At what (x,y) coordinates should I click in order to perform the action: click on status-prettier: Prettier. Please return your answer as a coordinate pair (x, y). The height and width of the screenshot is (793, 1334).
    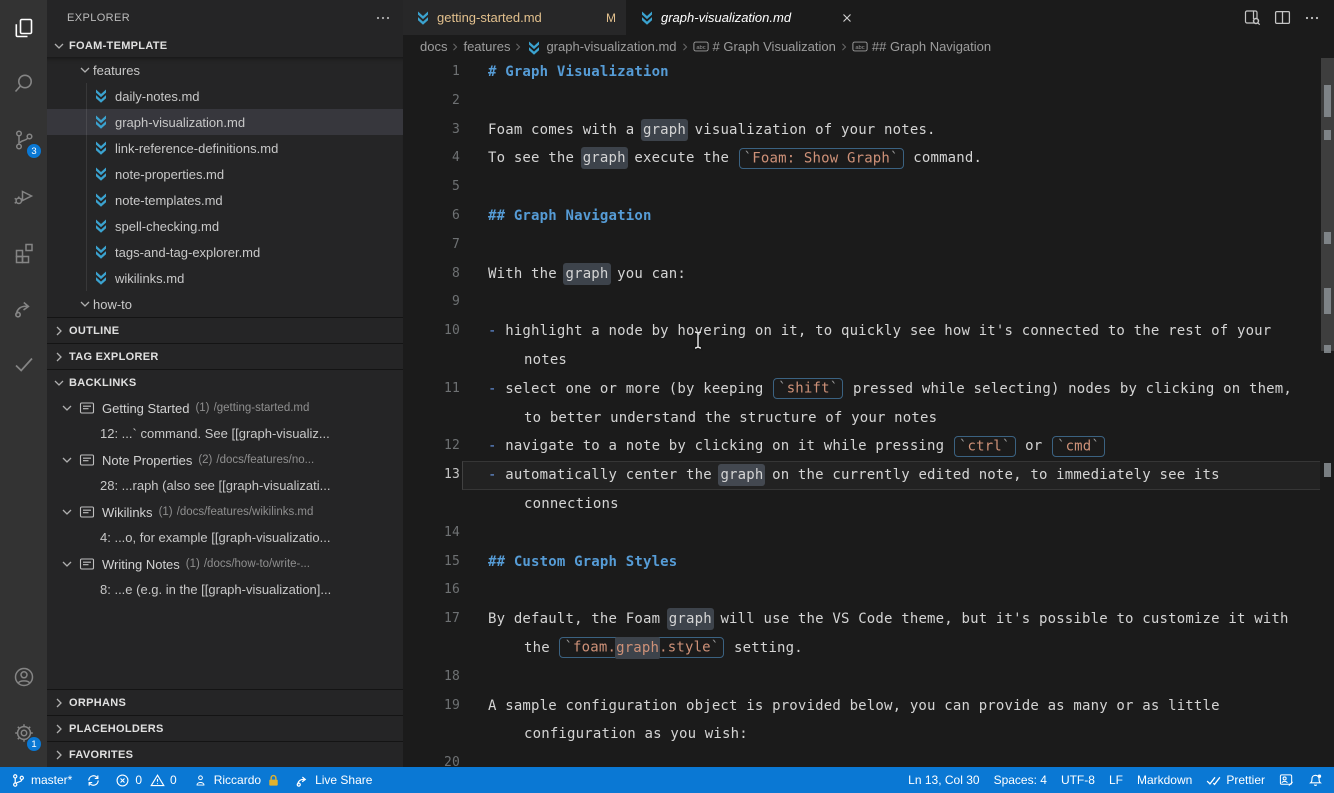
    Looking at the image, I should click on (1235, 780).